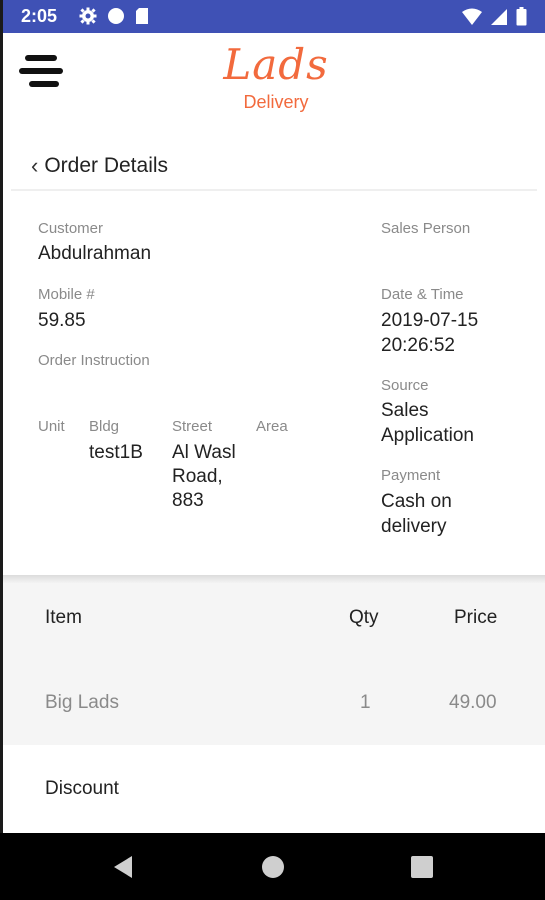 Image resolution: width=545 pixels, height=900 pixels. What do you see at coordinates (426, 228) in the screenshot?
I see `sales-person-label: Sales Person` at bounding box center [426, 228].